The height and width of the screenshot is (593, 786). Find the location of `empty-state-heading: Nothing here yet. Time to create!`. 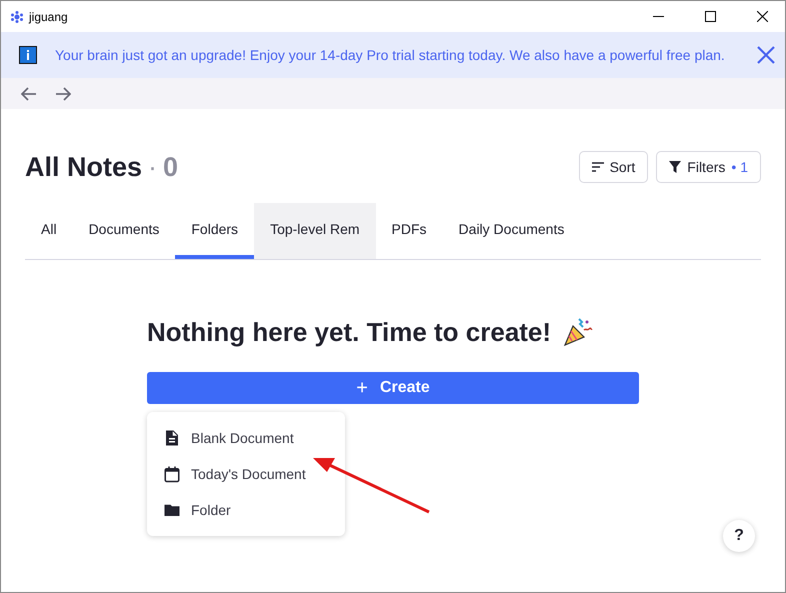

empty-state-heading: Nothing here yet. Time to create! is located at coordinates (349, 332).